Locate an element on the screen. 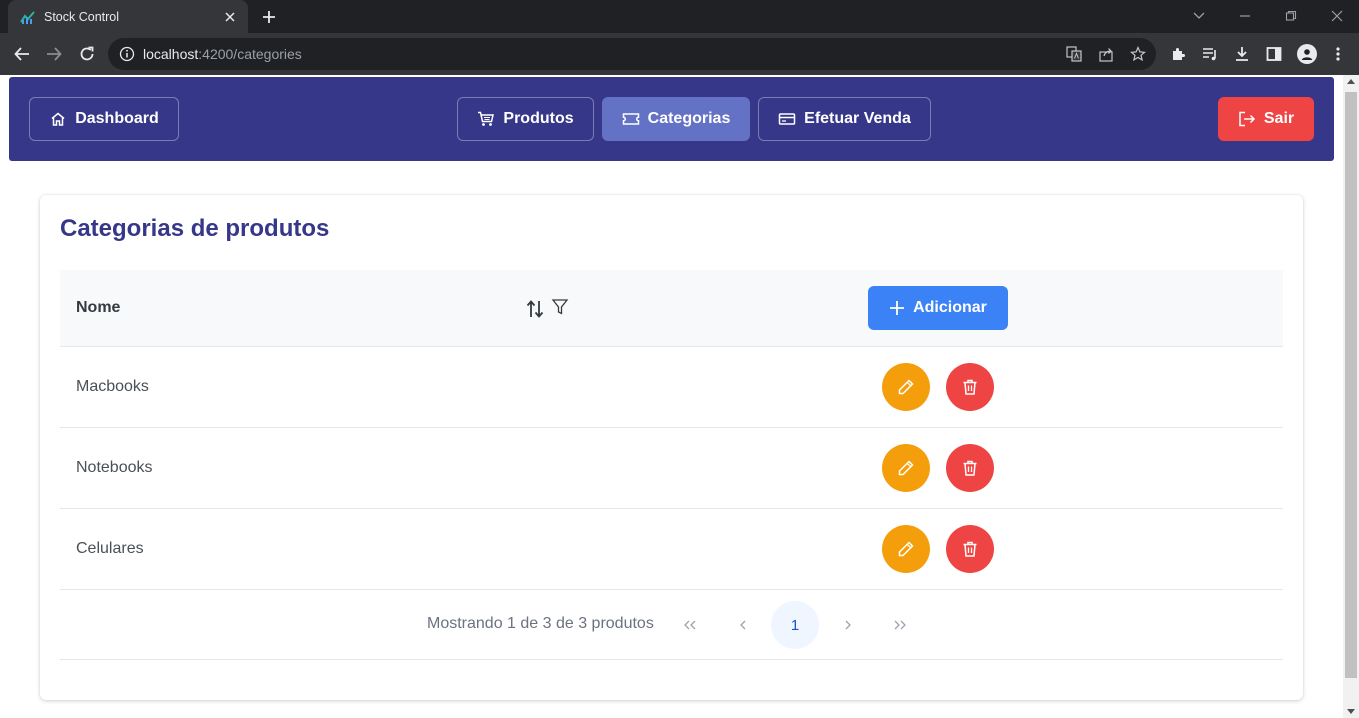  table-header: Nome Adicionar is located at coordinates (671, 308).